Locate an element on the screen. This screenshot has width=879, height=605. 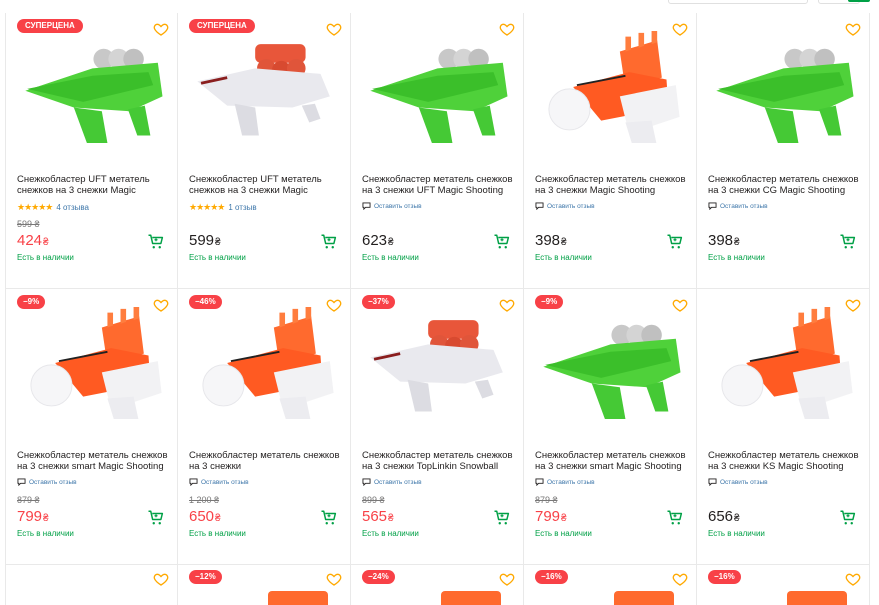
price-value: 650 is located at coordinates (202, 516).